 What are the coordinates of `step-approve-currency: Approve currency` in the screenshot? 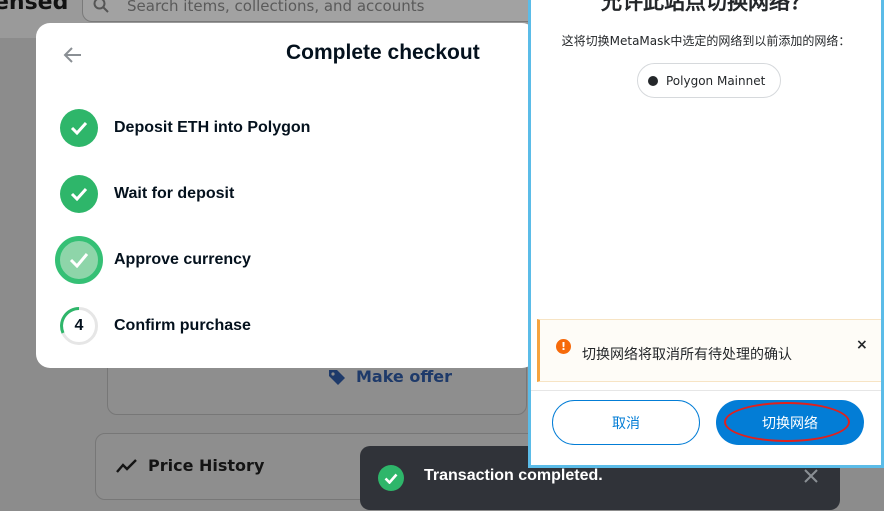 It's located at (153, 260).